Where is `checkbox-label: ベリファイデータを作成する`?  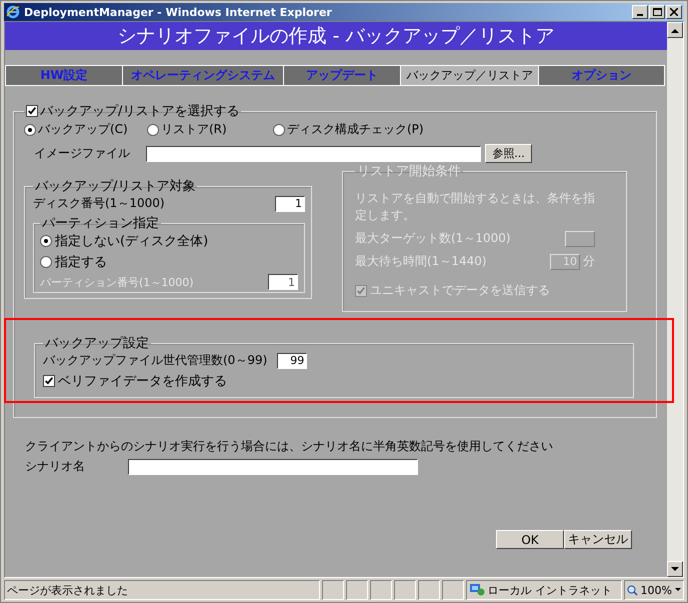 checkbox-label: ベリファイデータを作成する is located at coordinates (142, 381).